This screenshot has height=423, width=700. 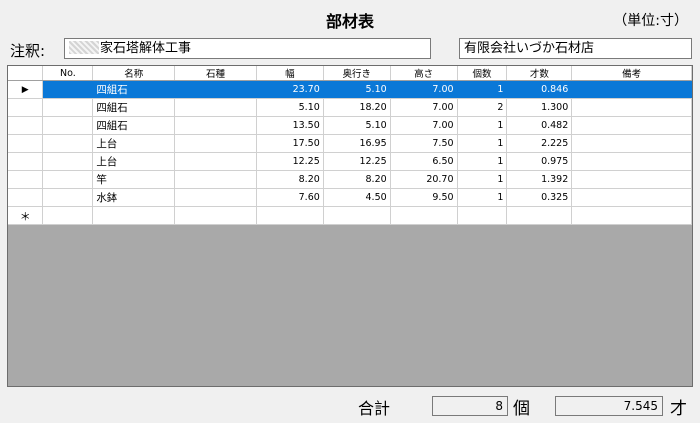 I want to click on col-header-name: 名称, so click(x=134, y=73).